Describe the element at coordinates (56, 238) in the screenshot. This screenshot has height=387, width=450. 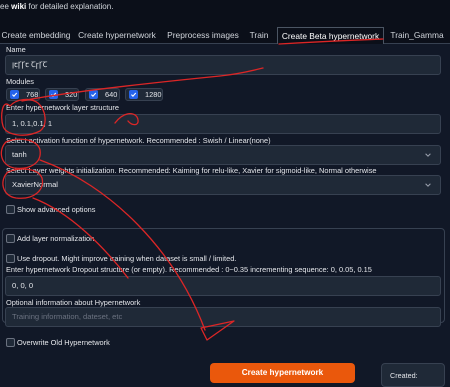
I see `layer-norm-label: Add layer normalization` at that location.